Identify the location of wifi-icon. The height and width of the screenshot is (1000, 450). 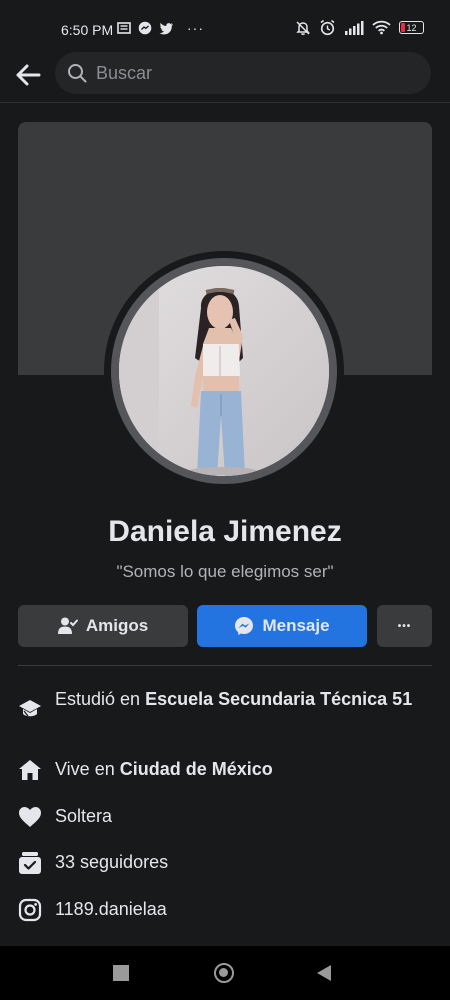
(381, 27).